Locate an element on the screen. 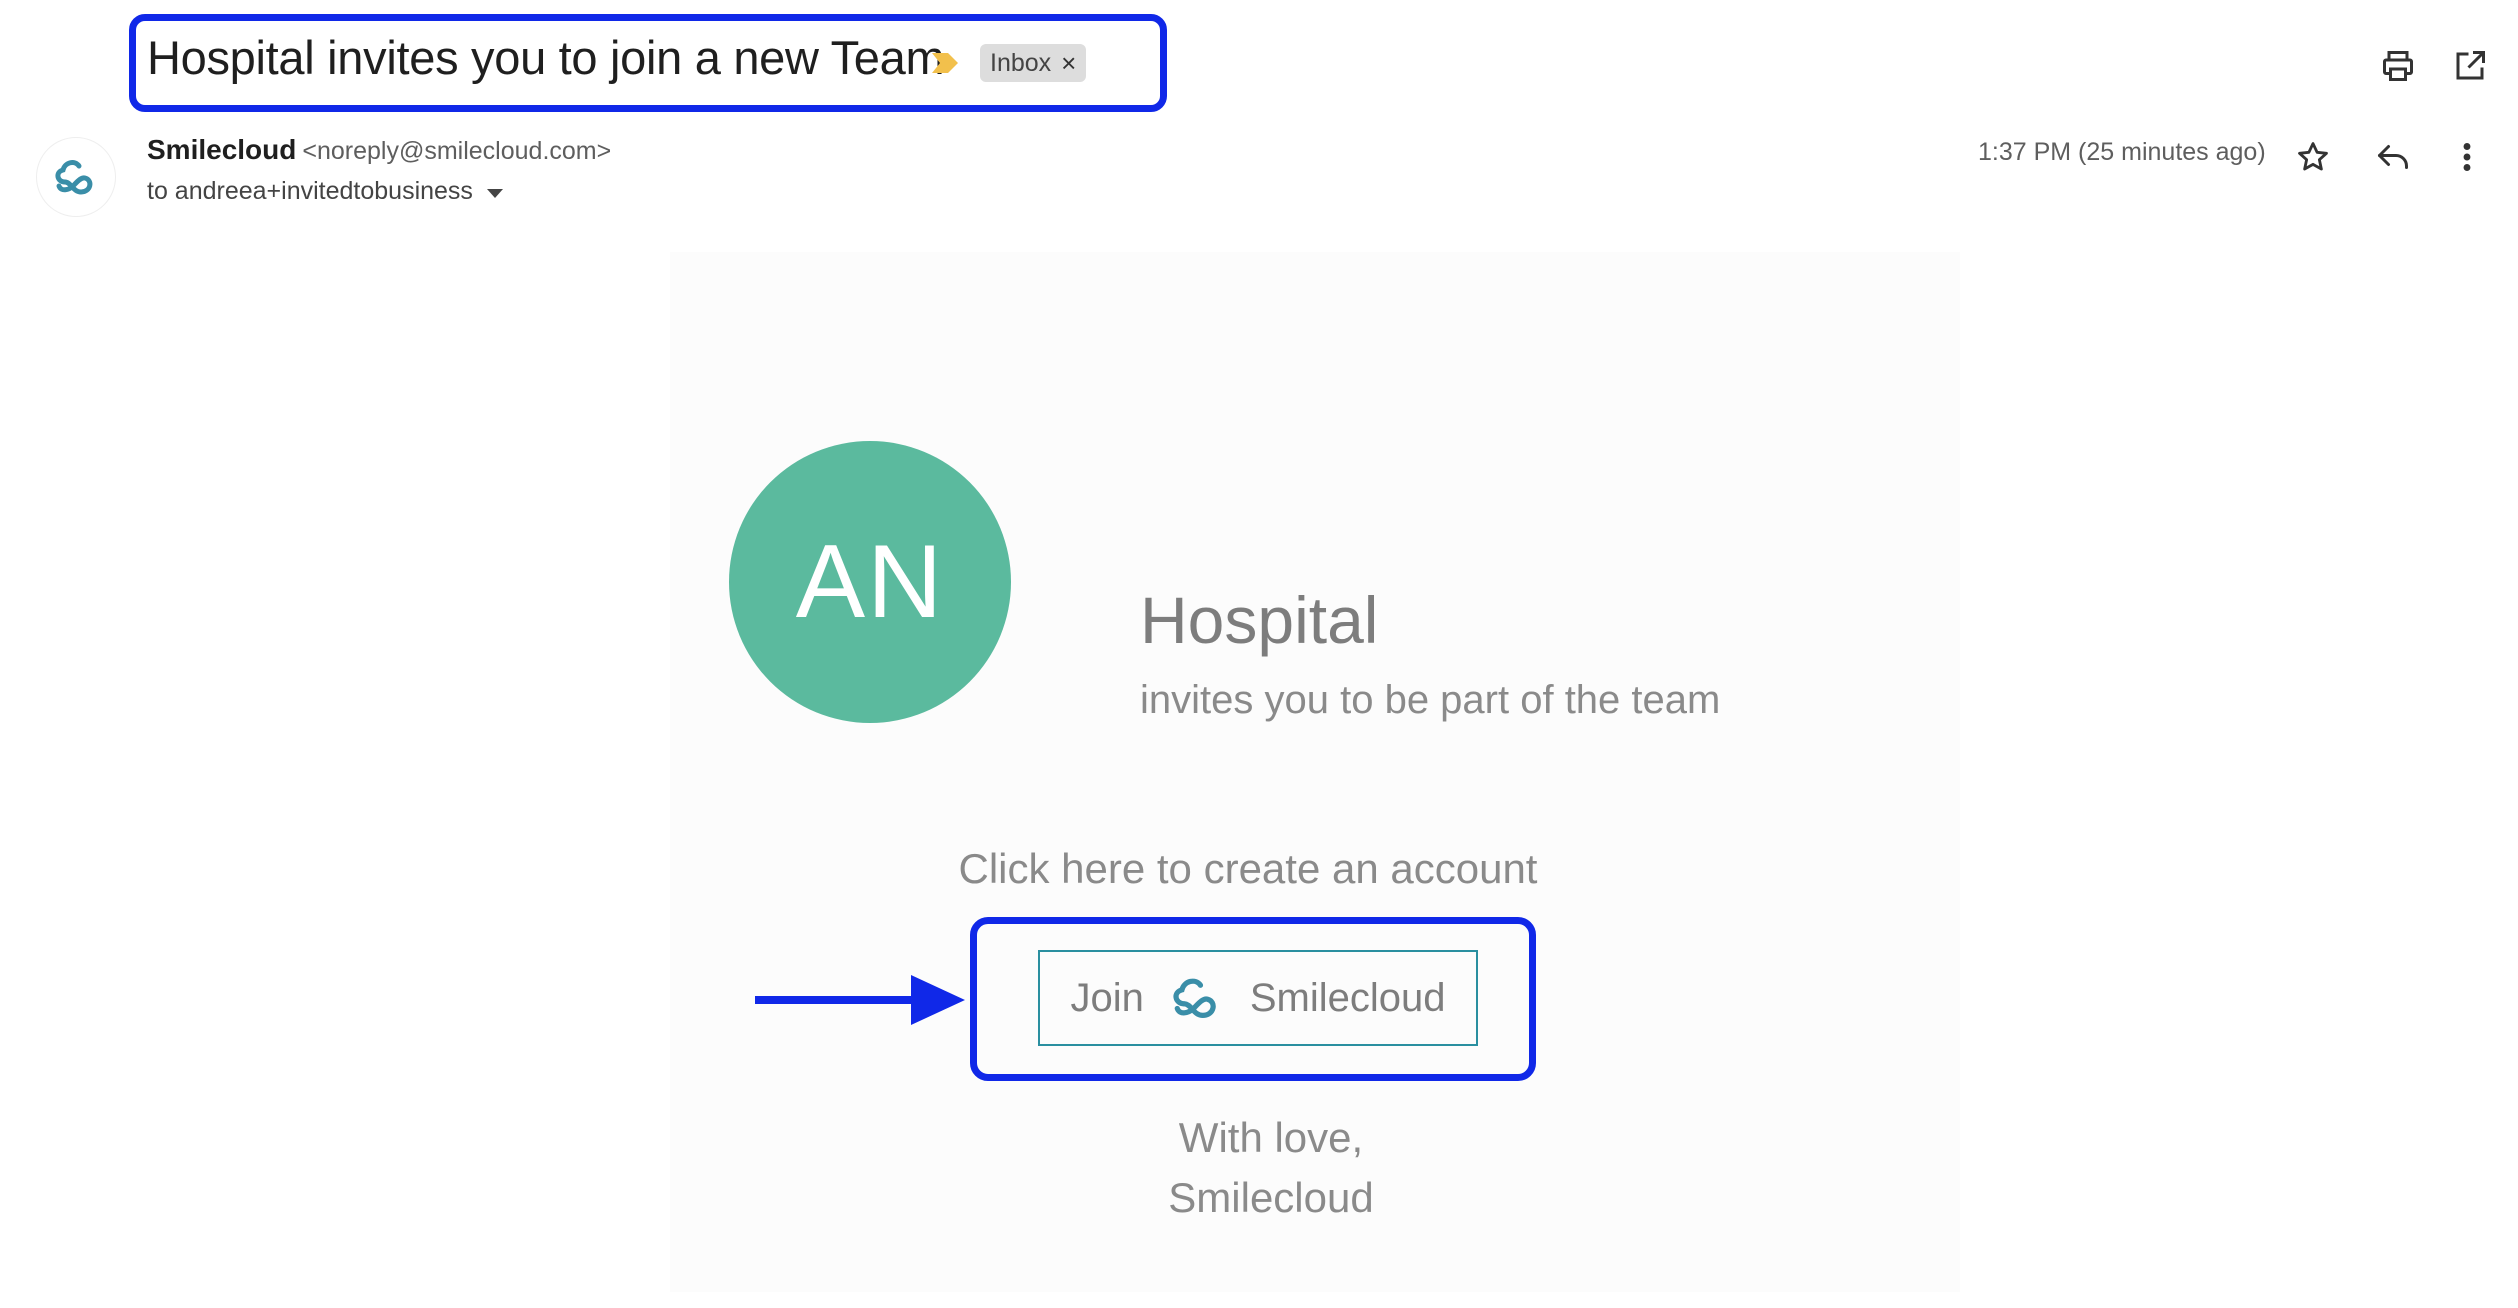 This screenshot has height=1308, width=2518. inbox-label-text: Inbox is located at coordinates (1021, 62).